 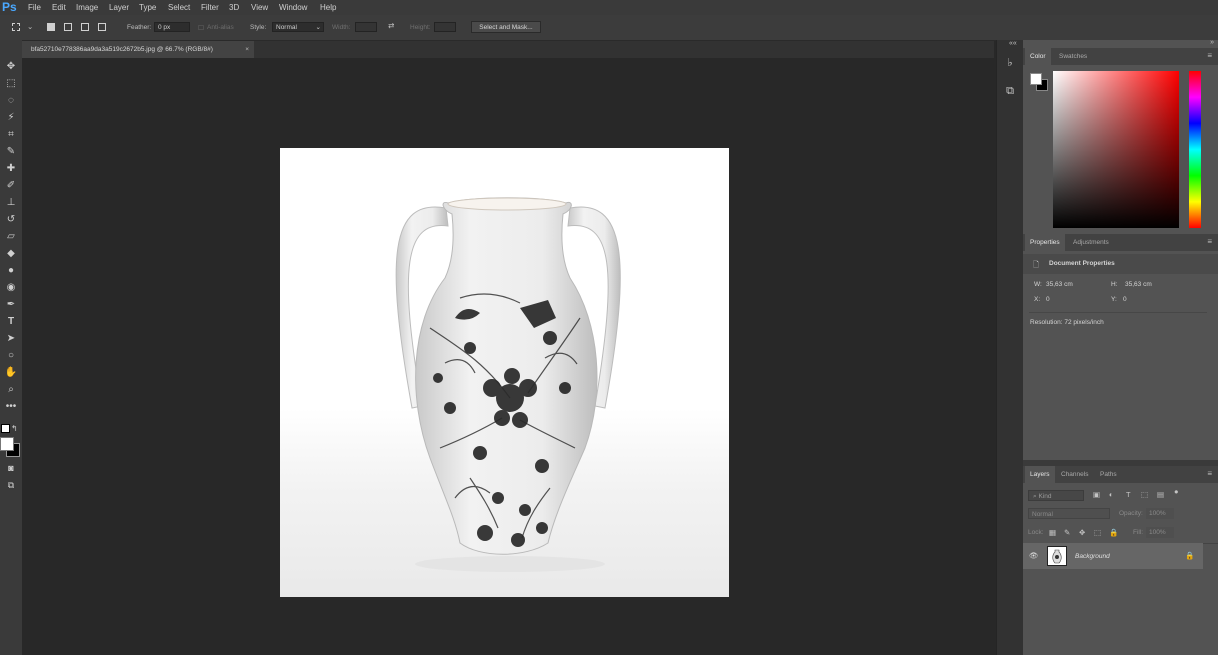 I want to click on color-field, so click(x=1116, y=149).